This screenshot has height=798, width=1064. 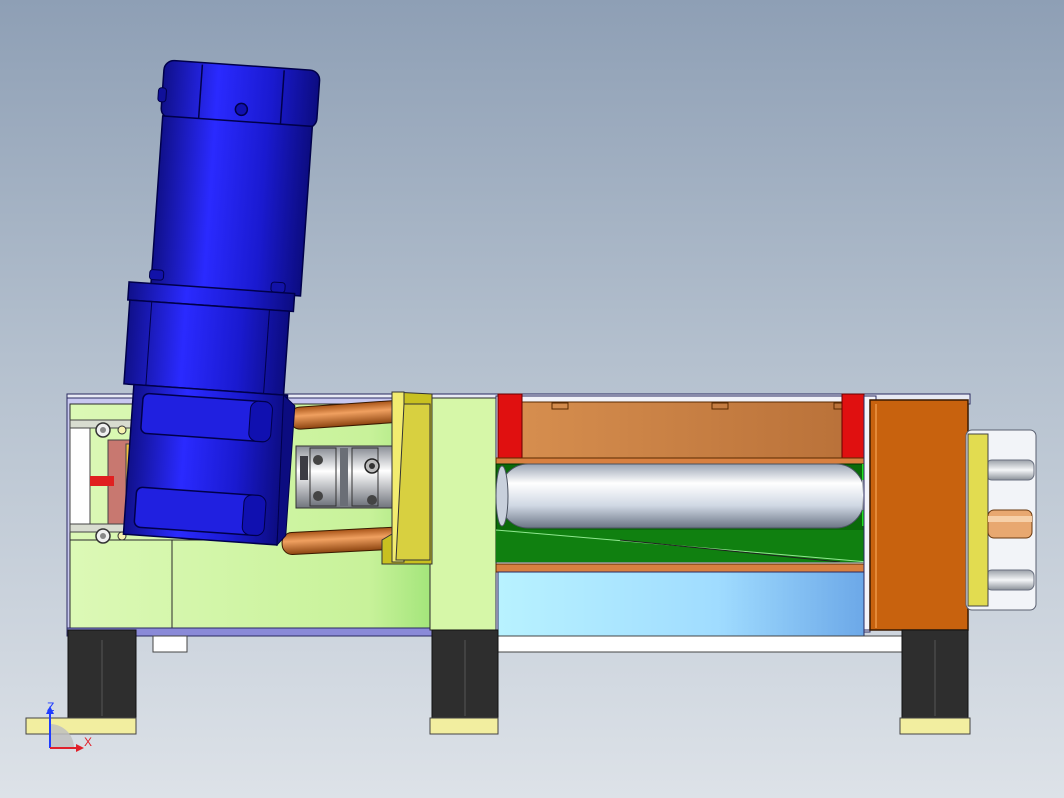 I want to click on x-axis-label: X, so click(x=88, y=742).